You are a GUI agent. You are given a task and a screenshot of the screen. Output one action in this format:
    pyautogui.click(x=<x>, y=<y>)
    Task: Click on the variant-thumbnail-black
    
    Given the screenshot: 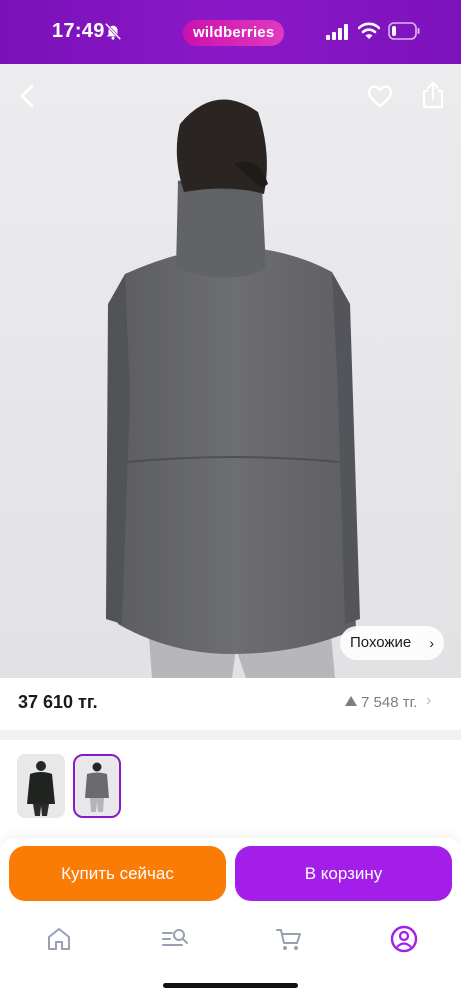 What is the action you would take?
    pyautogui.click(x=41, y=786)
    